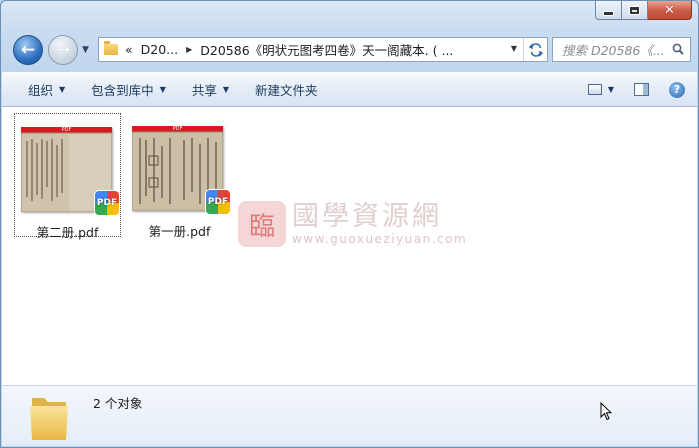 The width and height of the screenshot is (699, 448). I want to click on watermark-url: www.guoxueziyuan.com, so click(380, 239).